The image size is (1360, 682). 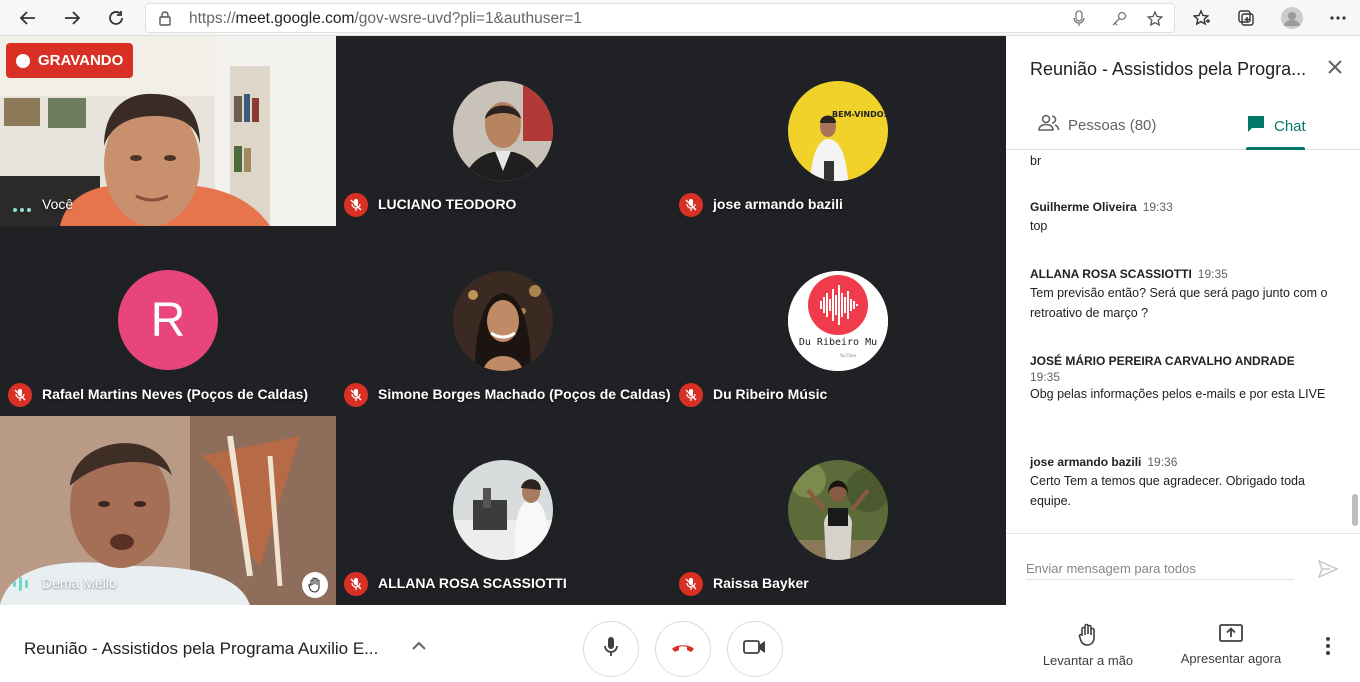 I want to click on chat-compose, so click(x=1183, y=569).